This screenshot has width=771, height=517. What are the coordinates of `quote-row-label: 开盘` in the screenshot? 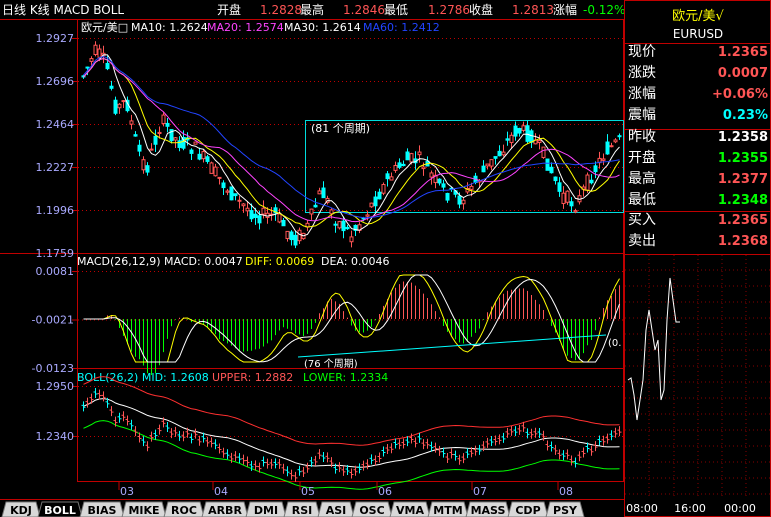 It's located at (642, 157).